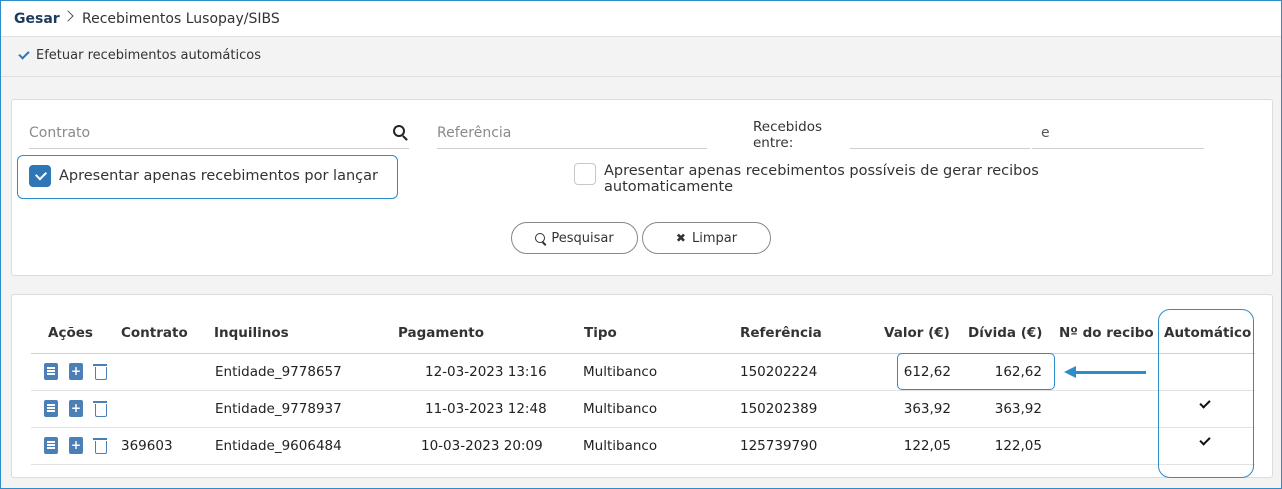  I want to click on highlight-automatico, so click(1206, 393).